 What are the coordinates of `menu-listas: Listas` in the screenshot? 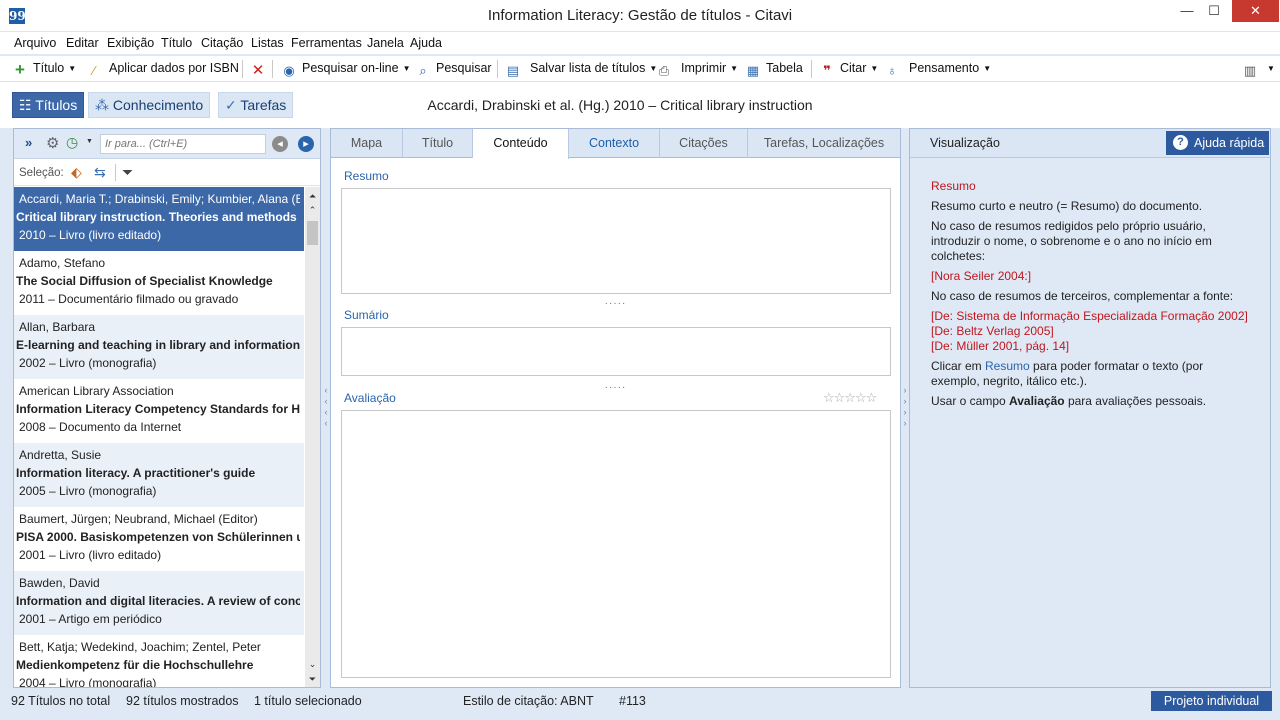 It's located at (267, 43).